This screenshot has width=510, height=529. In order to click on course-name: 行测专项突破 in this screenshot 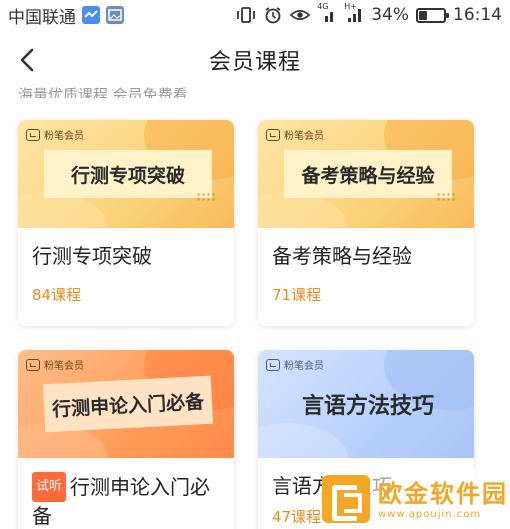, I will do `click(92, 256)`.